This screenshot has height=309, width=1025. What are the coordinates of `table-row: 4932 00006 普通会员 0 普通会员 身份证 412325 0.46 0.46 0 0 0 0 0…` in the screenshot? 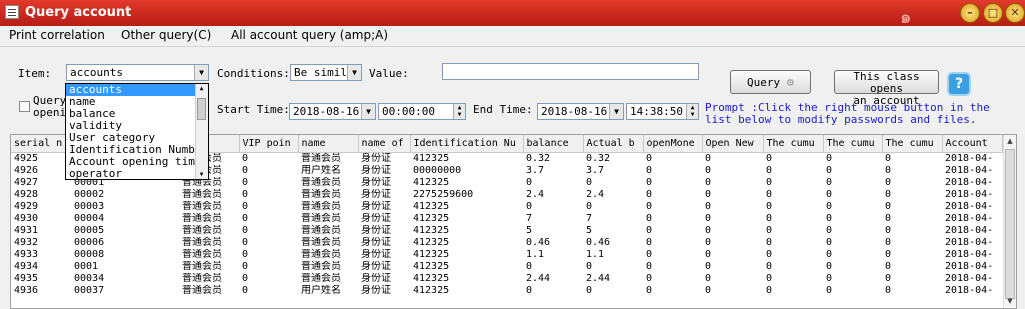 It's located at (506, 243).